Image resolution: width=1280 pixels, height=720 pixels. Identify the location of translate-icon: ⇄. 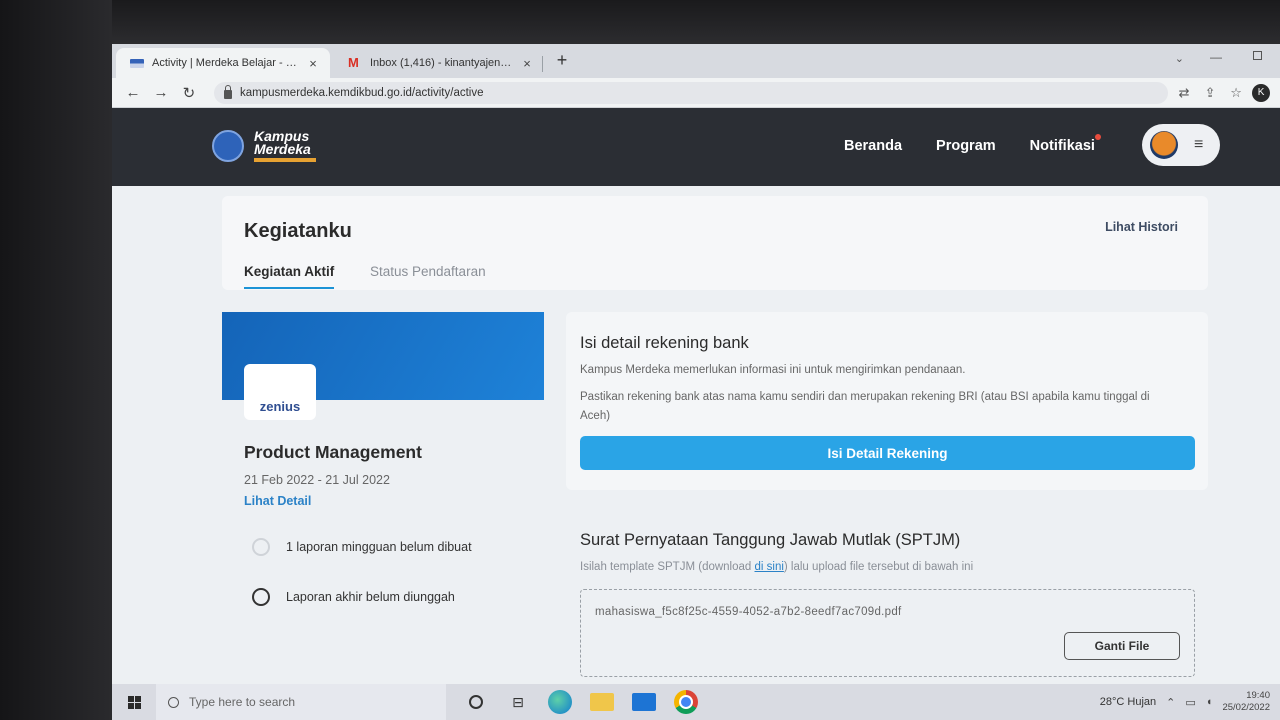
(1184, 93).